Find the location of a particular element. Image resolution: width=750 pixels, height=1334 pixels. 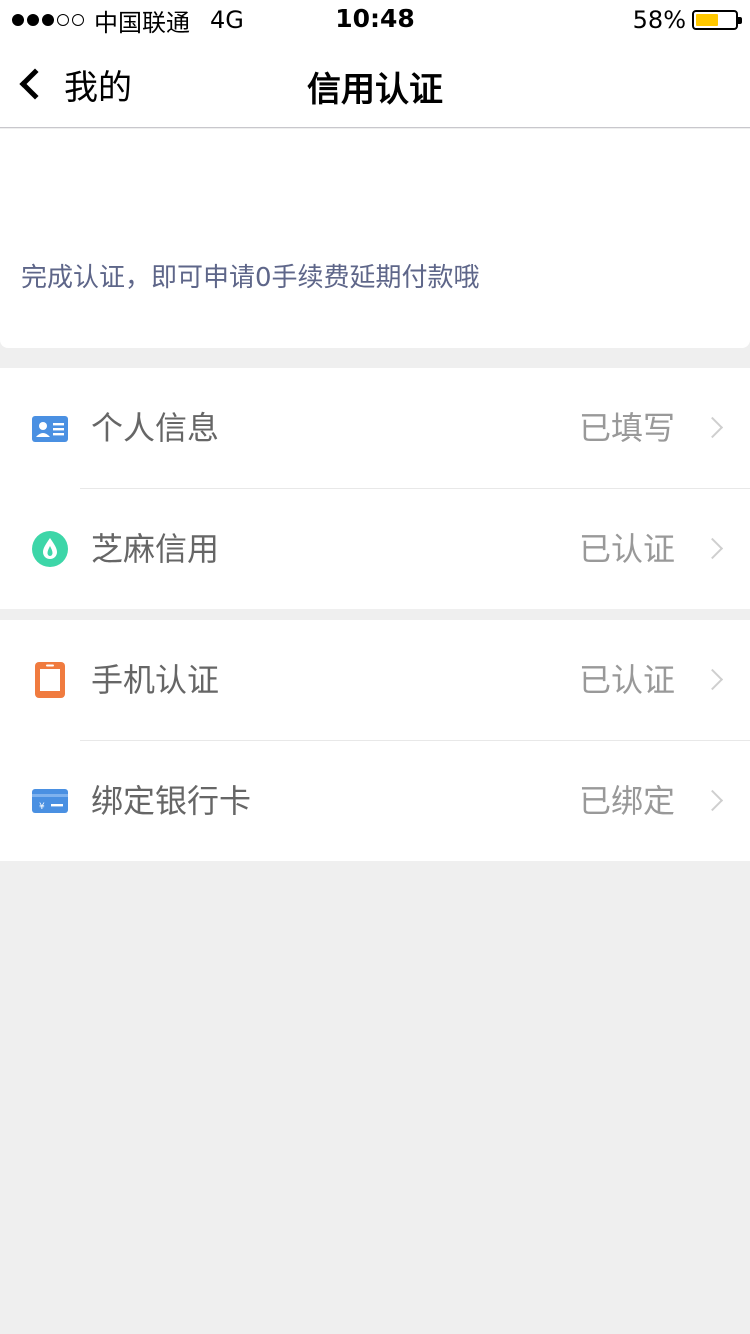

auth-item-label: 芝麻信用 is located at coordinates (155, 549).